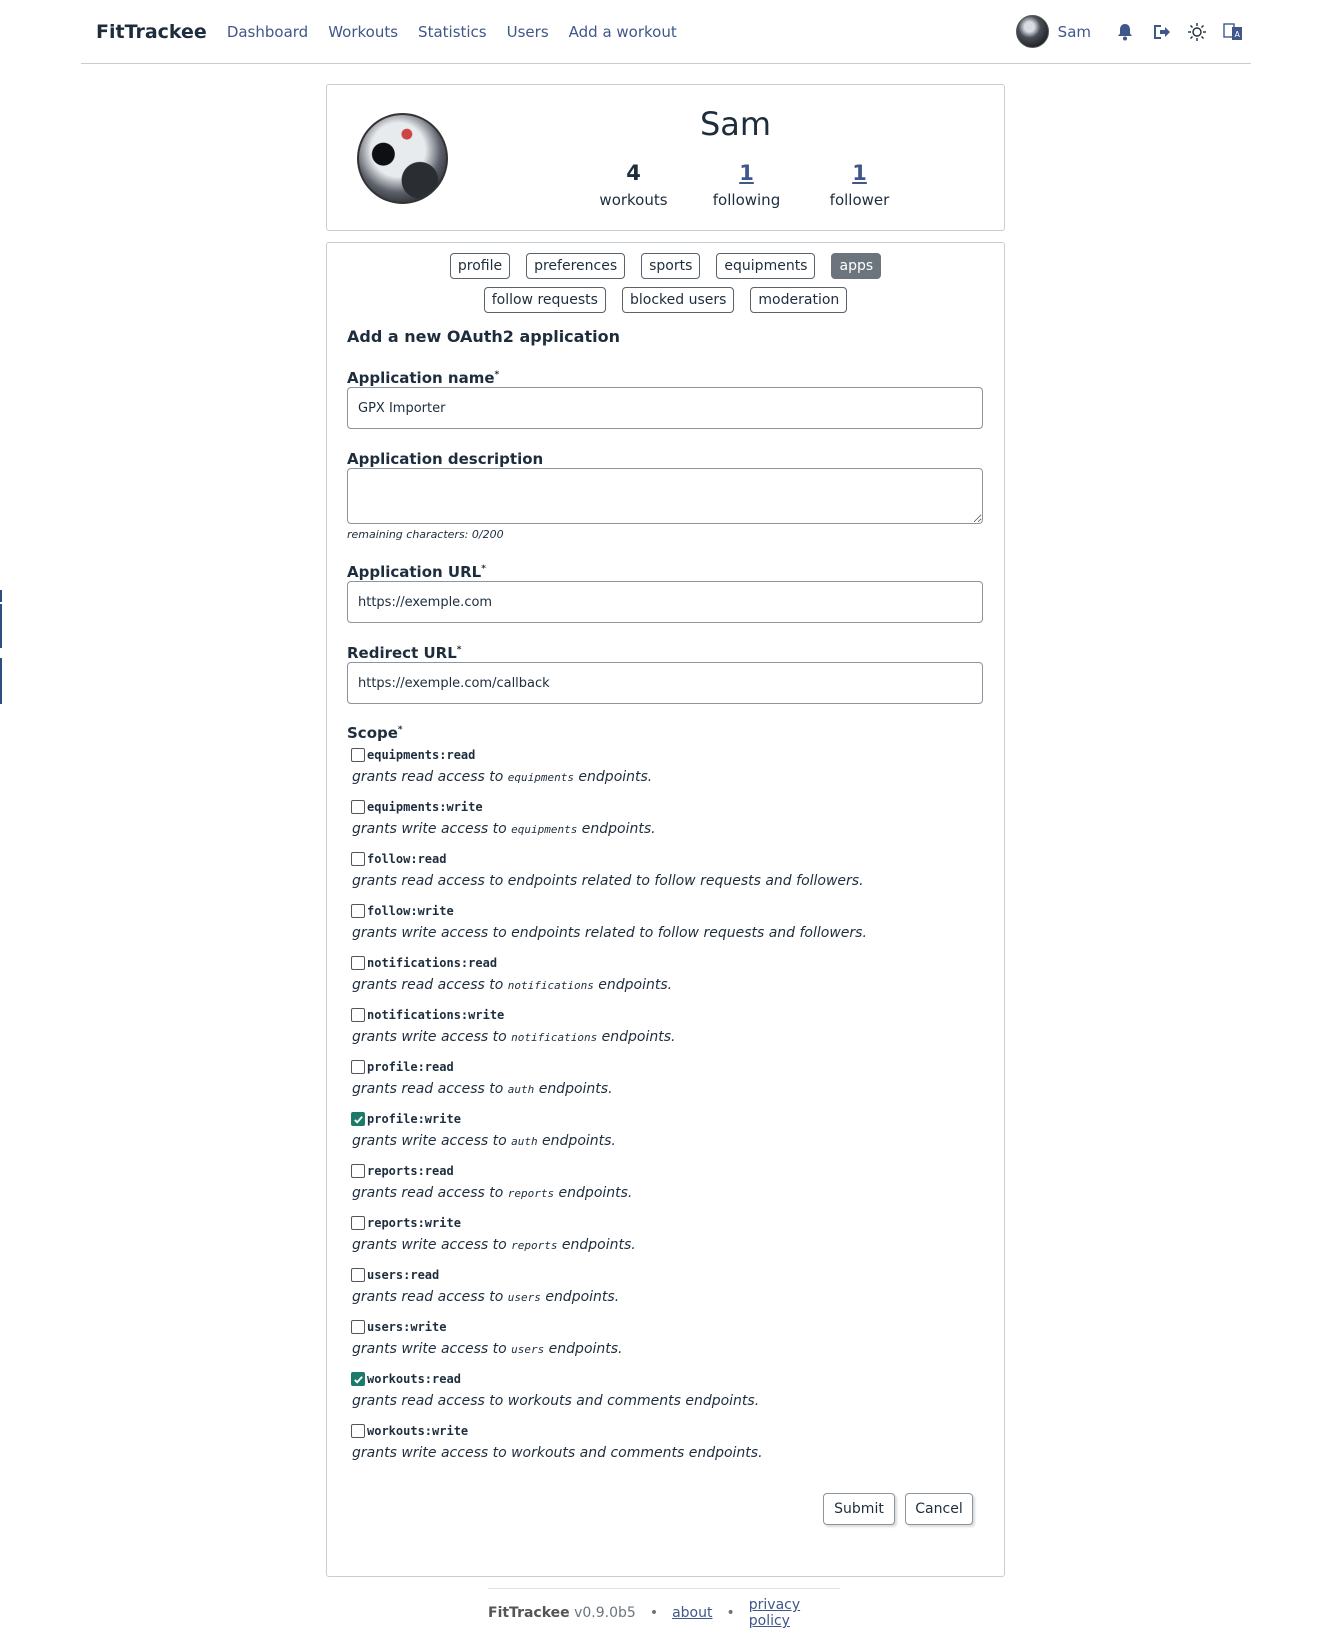  I want to click on scope-name: follow:read, so click(406, 859).